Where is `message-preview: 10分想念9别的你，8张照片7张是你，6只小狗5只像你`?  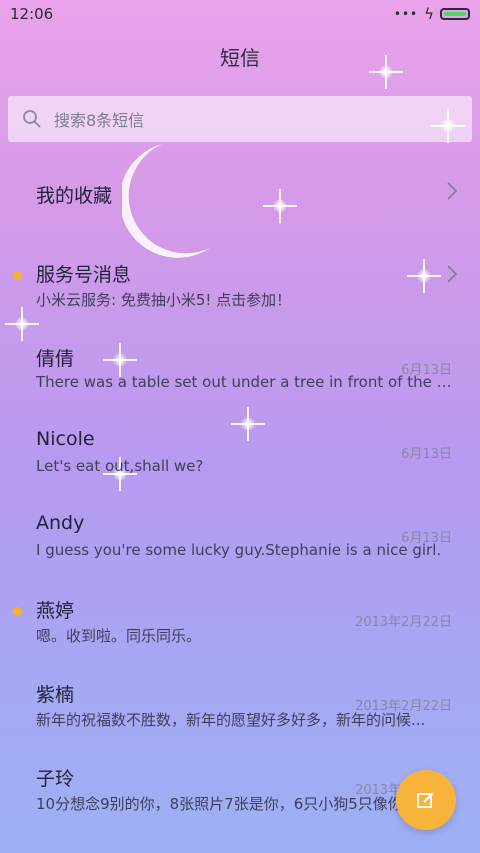 message-preview: 10分想念9别的你，8张照片7张是你，6只小狗5只像你 is located at coordinates (219, 804).